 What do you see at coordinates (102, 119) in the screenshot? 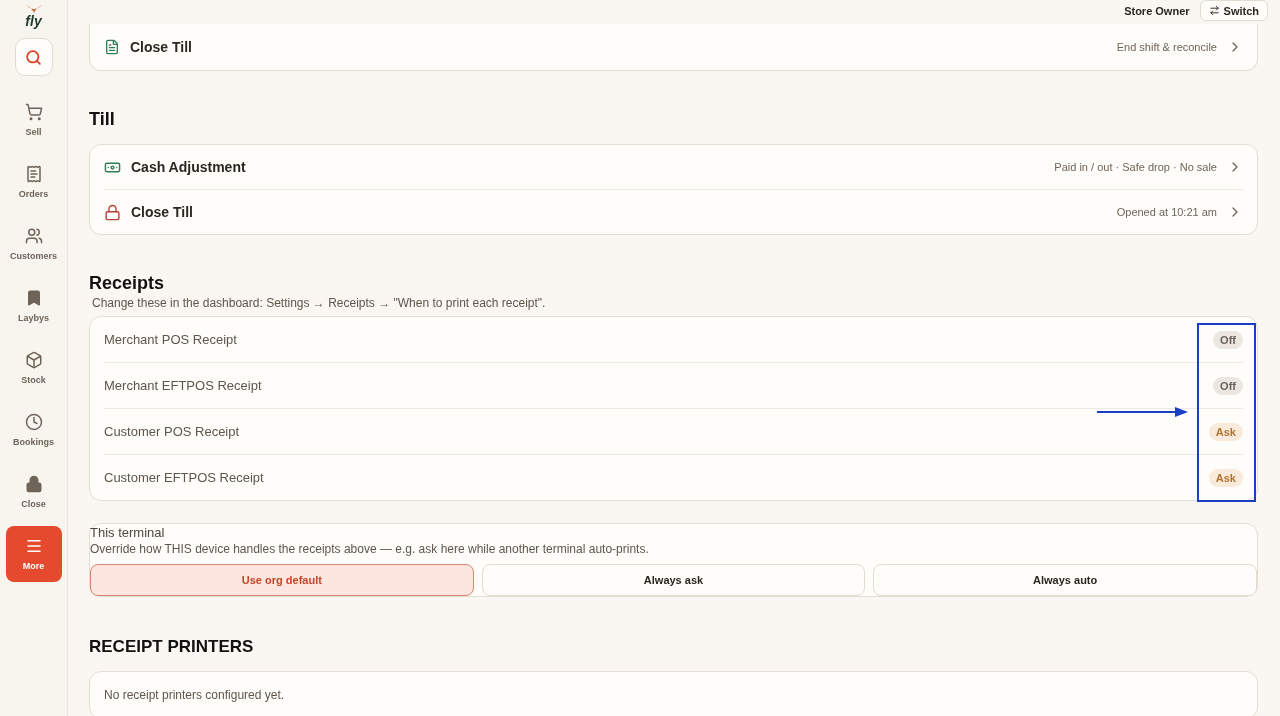
I see `section-heading: Till` at bounding box center [102, 119].